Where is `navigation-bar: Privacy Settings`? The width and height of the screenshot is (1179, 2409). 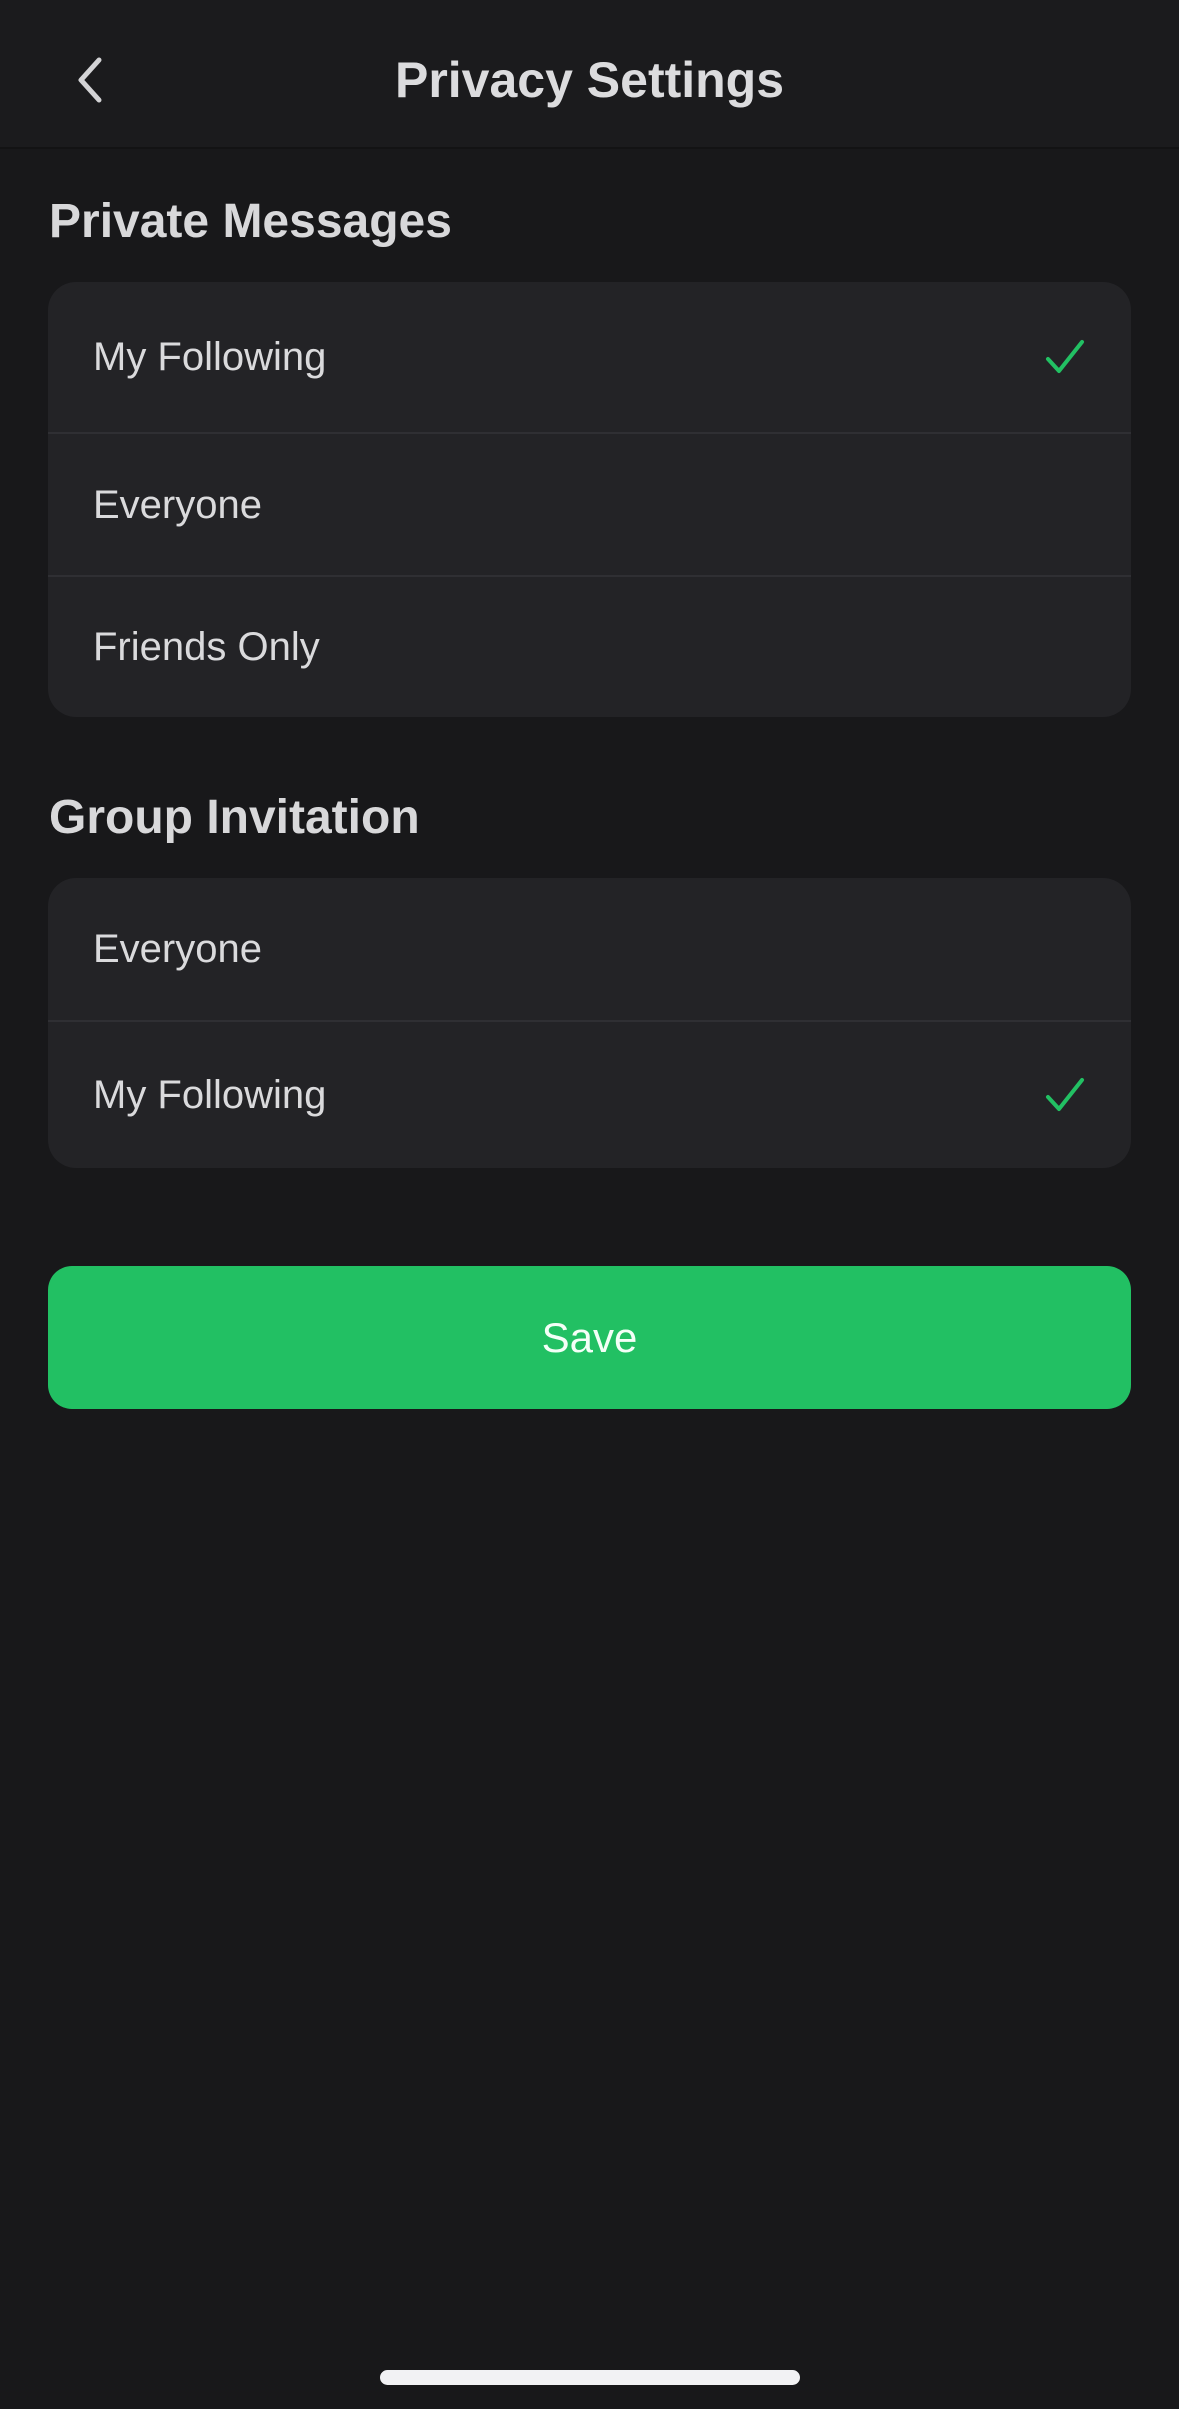
navigation-bar: Privacy Settings is located at coordinates (589, 74).